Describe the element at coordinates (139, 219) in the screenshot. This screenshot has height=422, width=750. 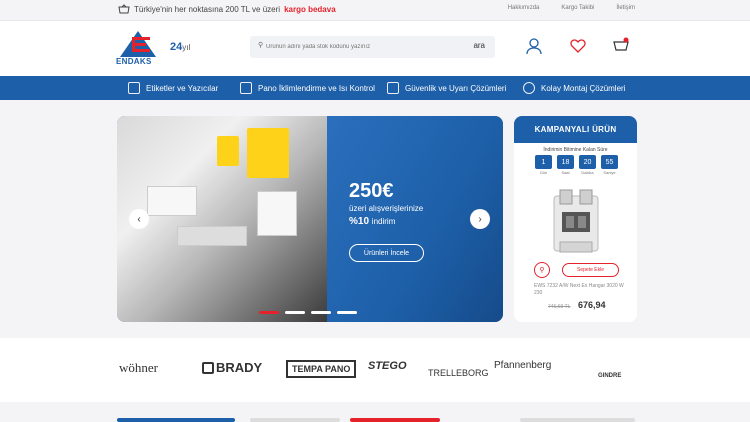
I see `slider-prev-arrow: ‹` at that location.